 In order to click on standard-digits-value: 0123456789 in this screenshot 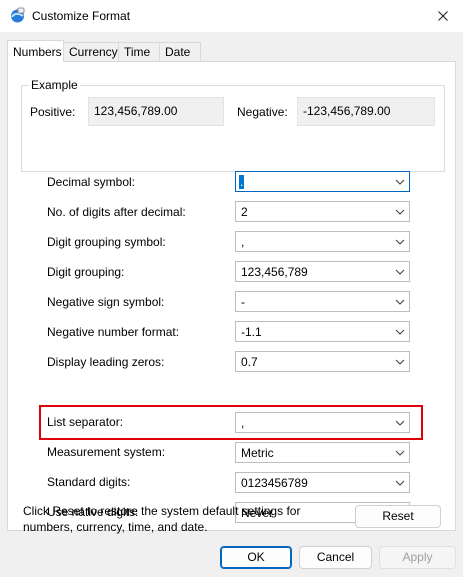, I will do `click(274, 483)`.